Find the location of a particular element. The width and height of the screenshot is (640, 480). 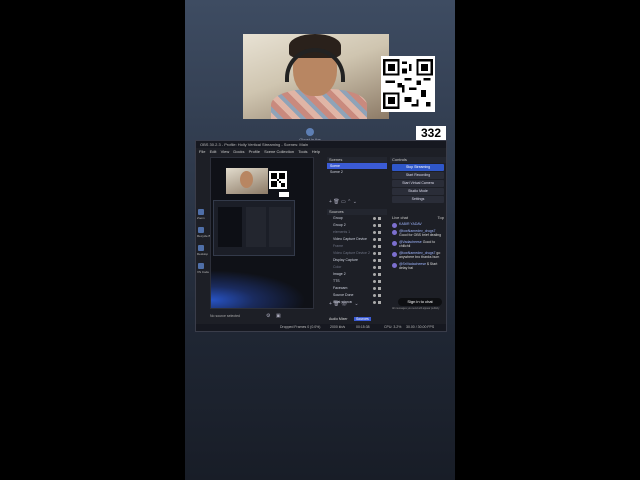

preview-canvas is located at coordinates (262, 233).